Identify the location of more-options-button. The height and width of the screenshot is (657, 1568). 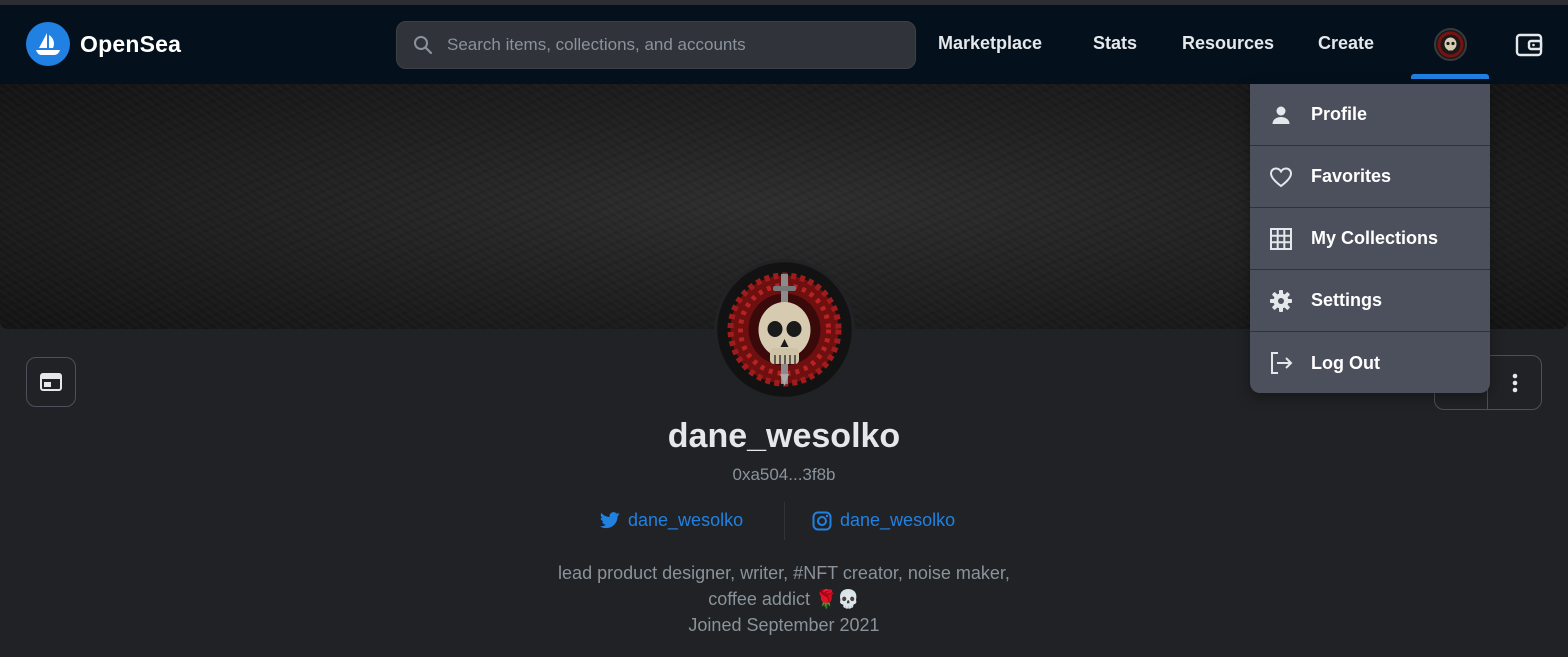
(1514, 382).